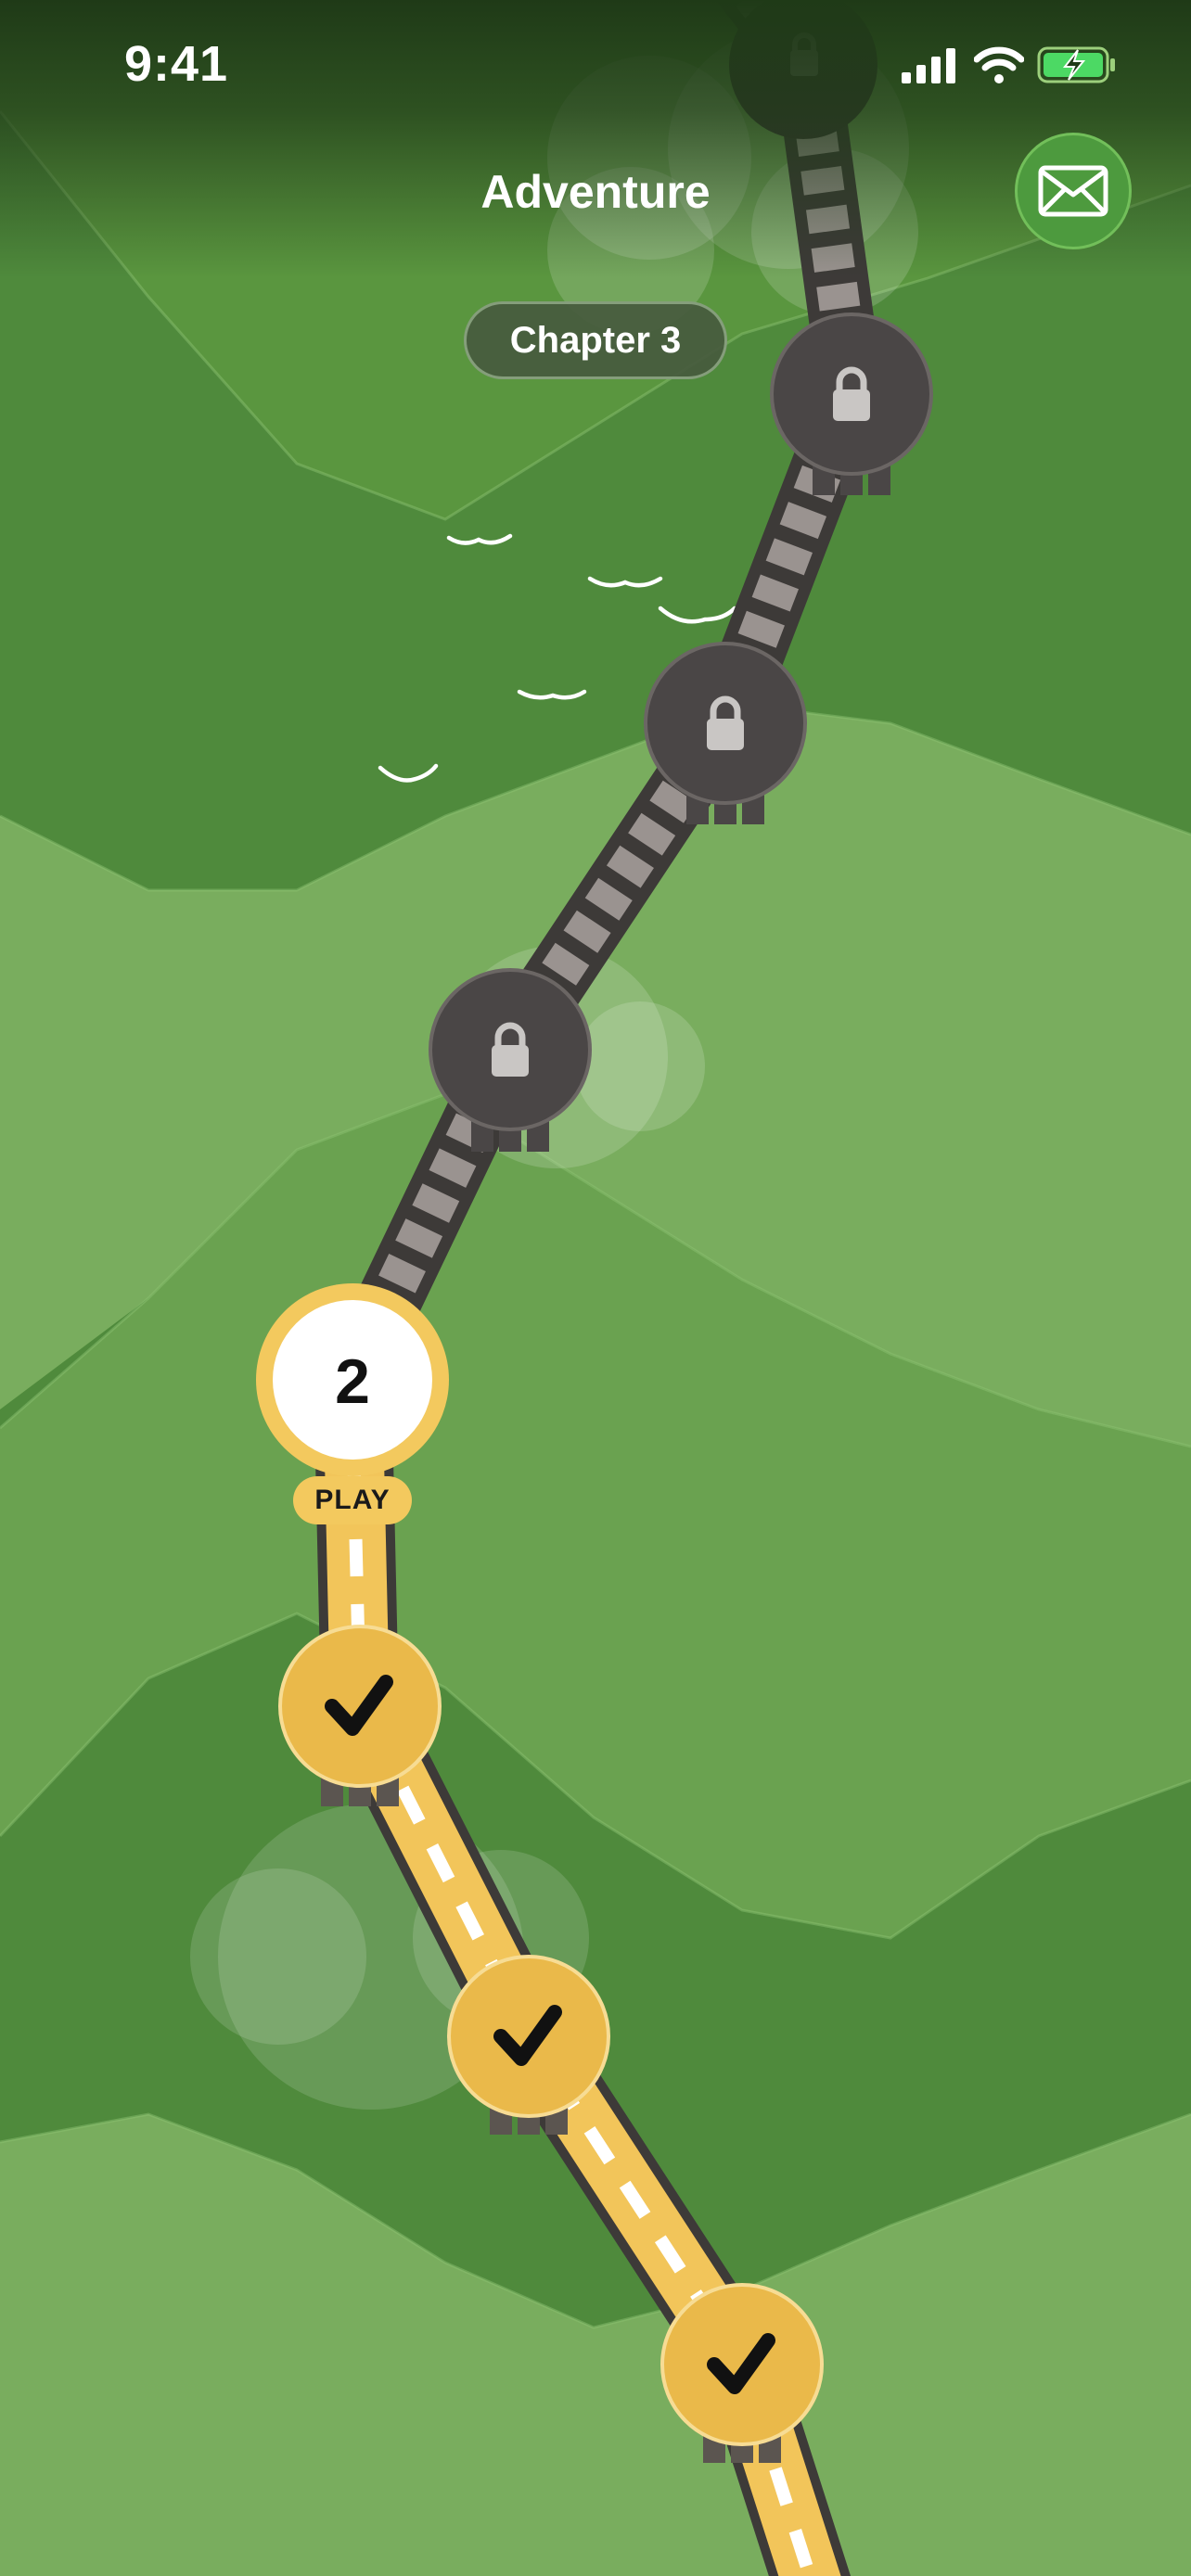 This screenshot has height=2576, width=1191. I want to click on cellular-signal-icon, so click(929, 66).